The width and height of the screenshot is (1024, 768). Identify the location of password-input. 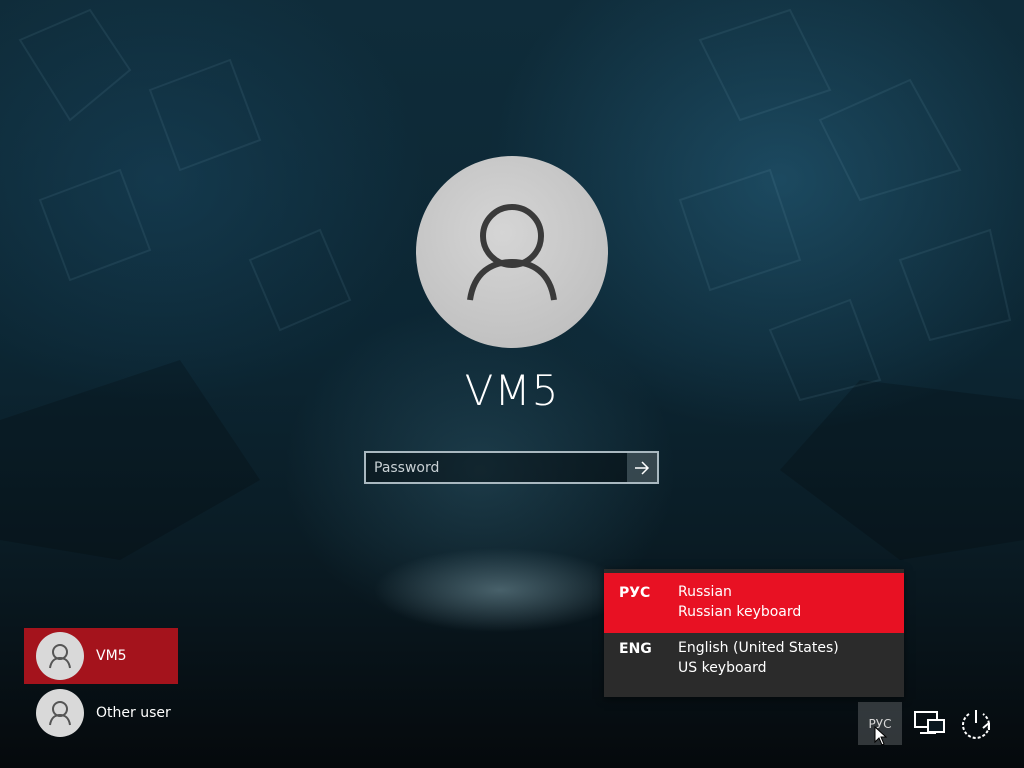
(496, 467).